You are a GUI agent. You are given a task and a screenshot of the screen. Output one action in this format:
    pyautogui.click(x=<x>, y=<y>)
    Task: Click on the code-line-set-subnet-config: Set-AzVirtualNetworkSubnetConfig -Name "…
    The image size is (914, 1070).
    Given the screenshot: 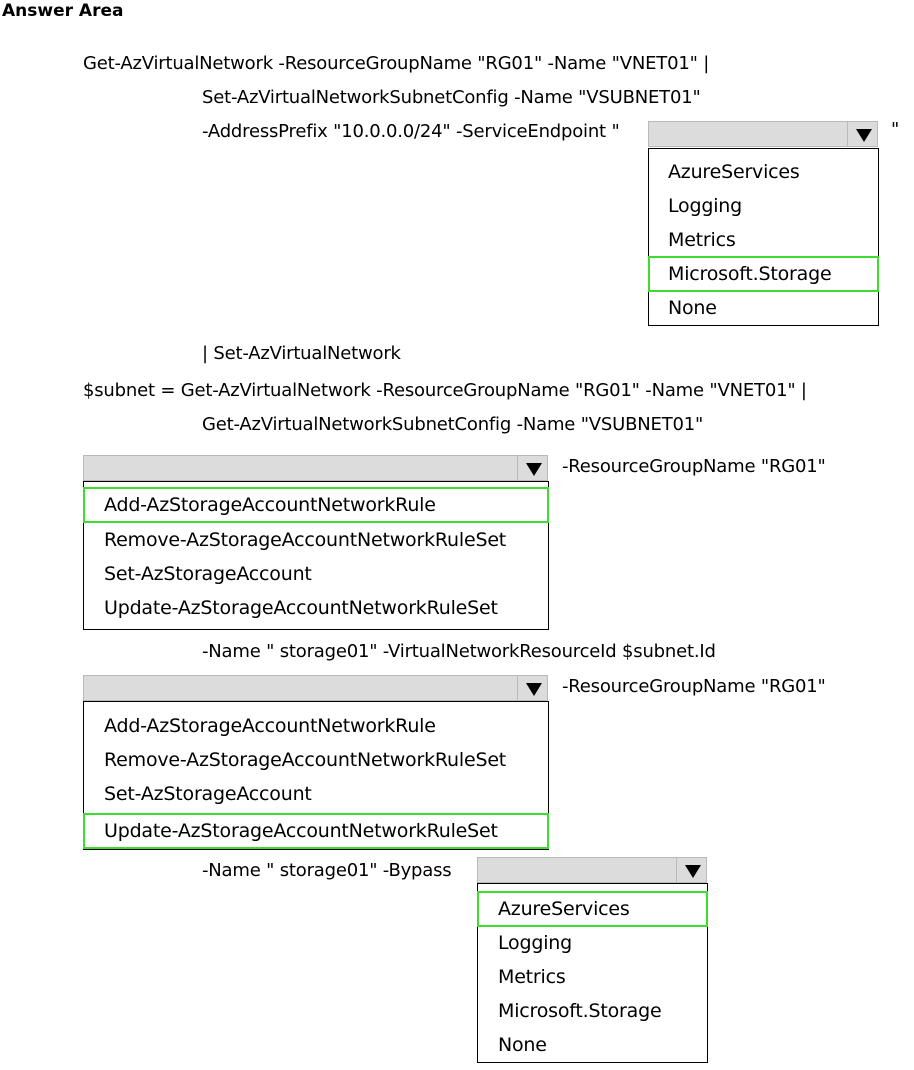 What is the action you would take?
    pyautogui.click(x=451, y=97)
    